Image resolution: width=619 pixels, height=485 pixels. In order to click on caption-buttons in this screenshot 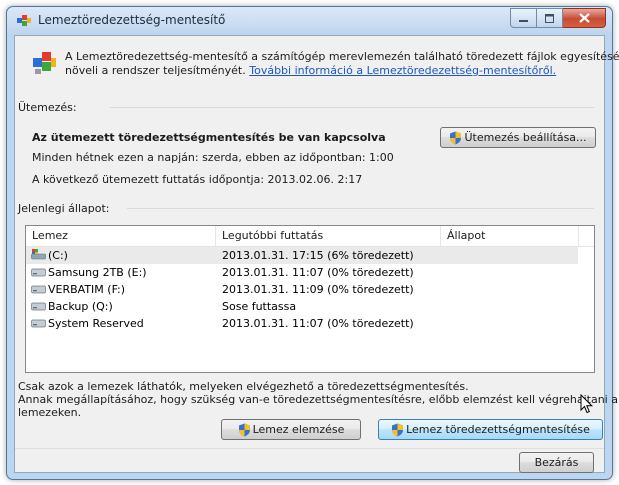, I will do `click(558, 18)`.